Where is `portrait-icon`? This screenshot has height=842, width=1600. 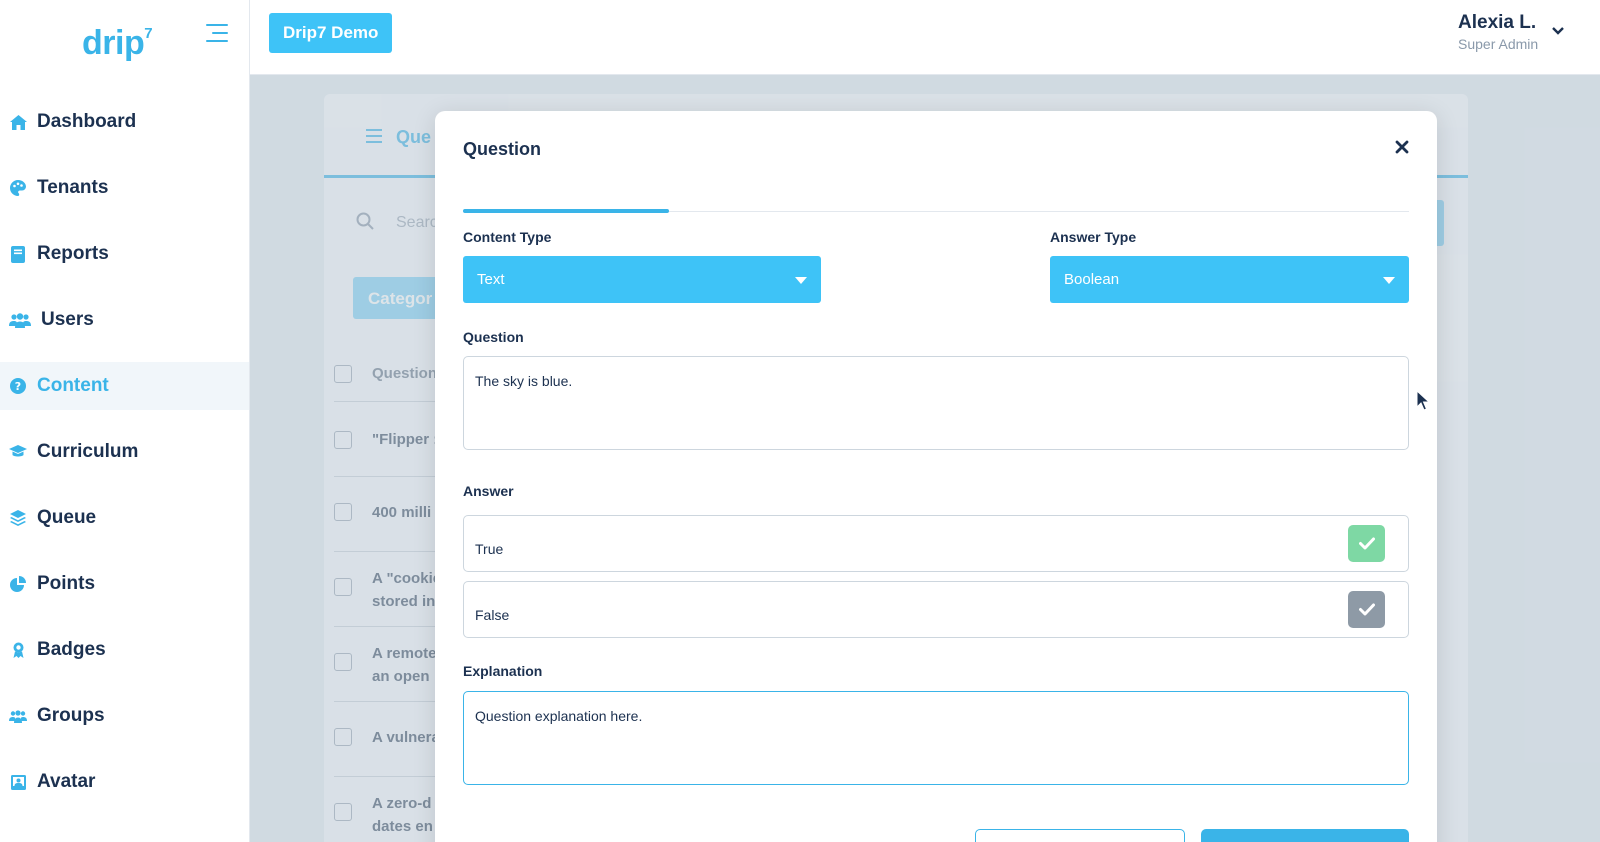 portrait-icon is located at coordinates (18, 782).